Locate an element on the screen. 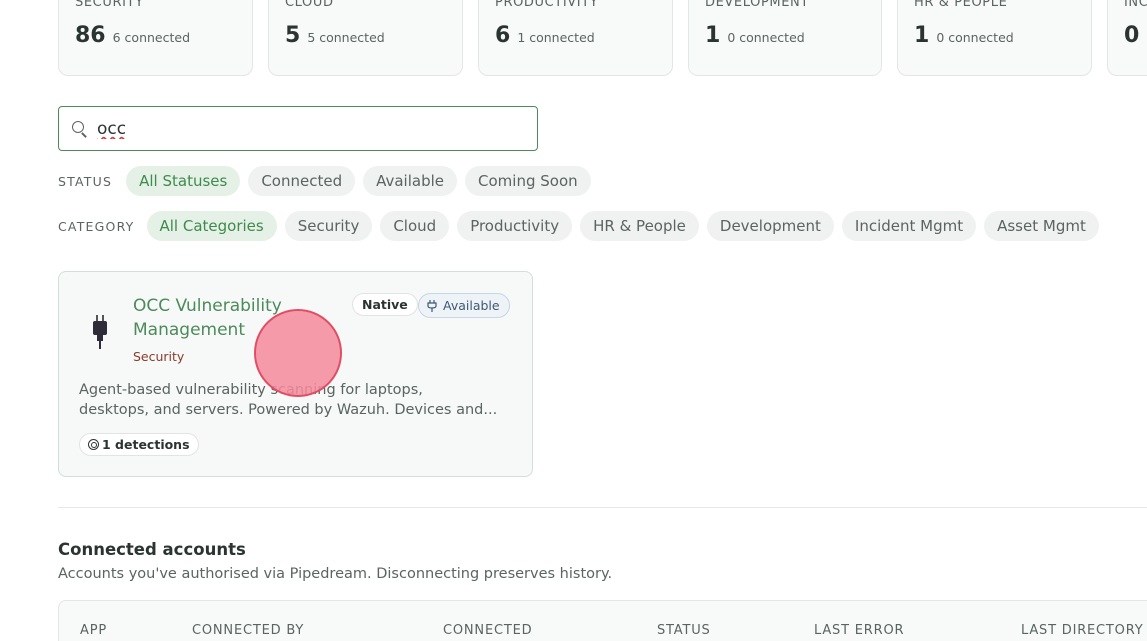 The width and height of the screenshot is (1147, 641). status-badge: Available is located at coordinates (464, 305).